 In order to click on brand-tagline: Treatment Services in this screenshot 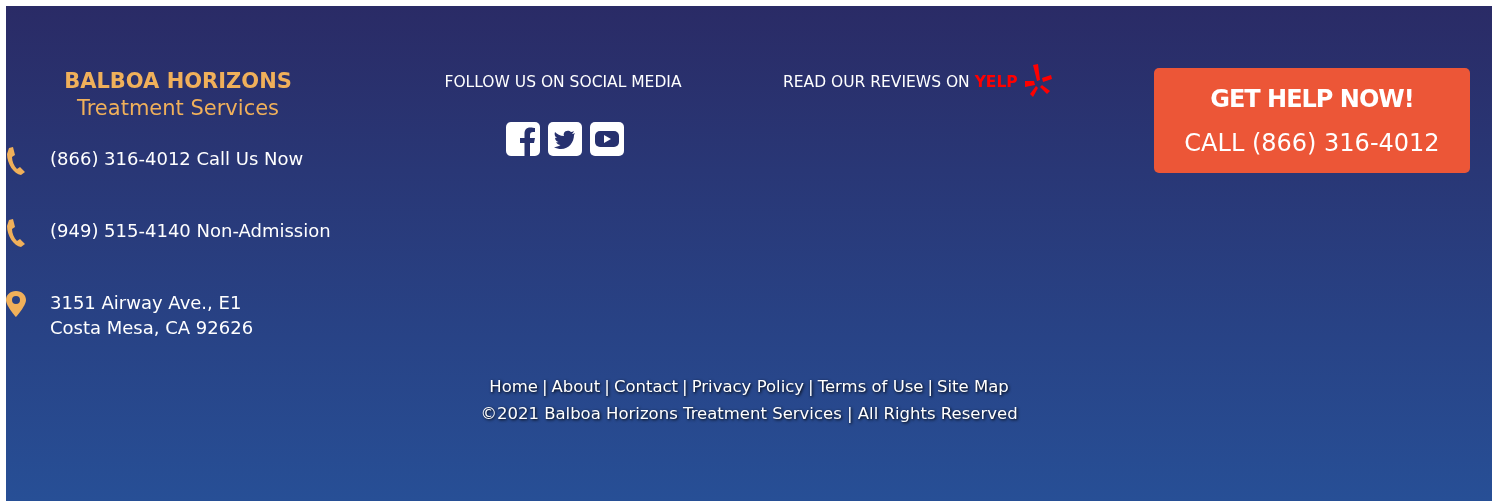, I will do `click(178, 108)`.